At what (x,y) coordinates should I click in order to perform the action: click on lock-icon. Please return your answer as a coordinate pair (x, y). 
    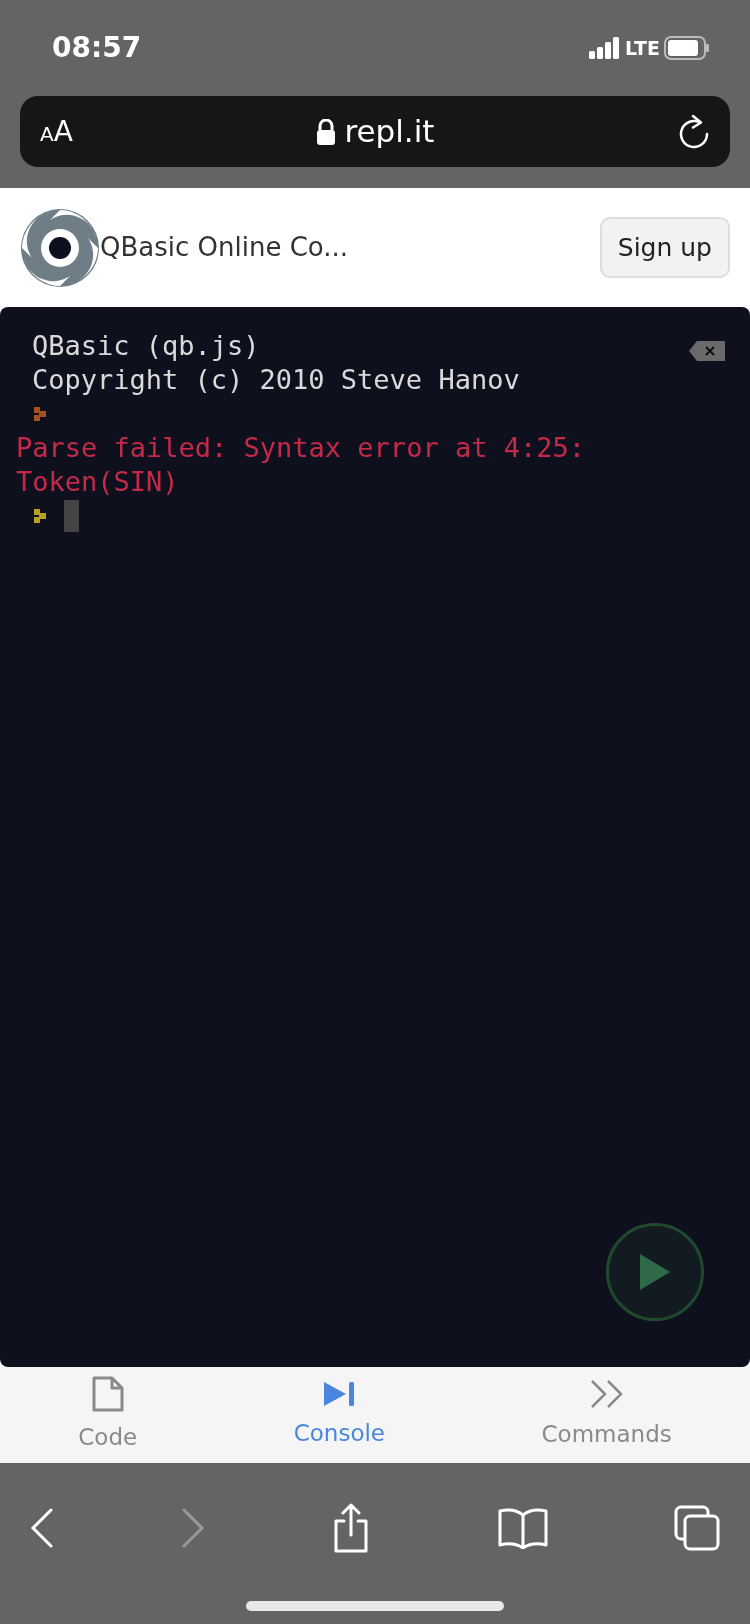
    Looking at the image, I should click on (326, 131).